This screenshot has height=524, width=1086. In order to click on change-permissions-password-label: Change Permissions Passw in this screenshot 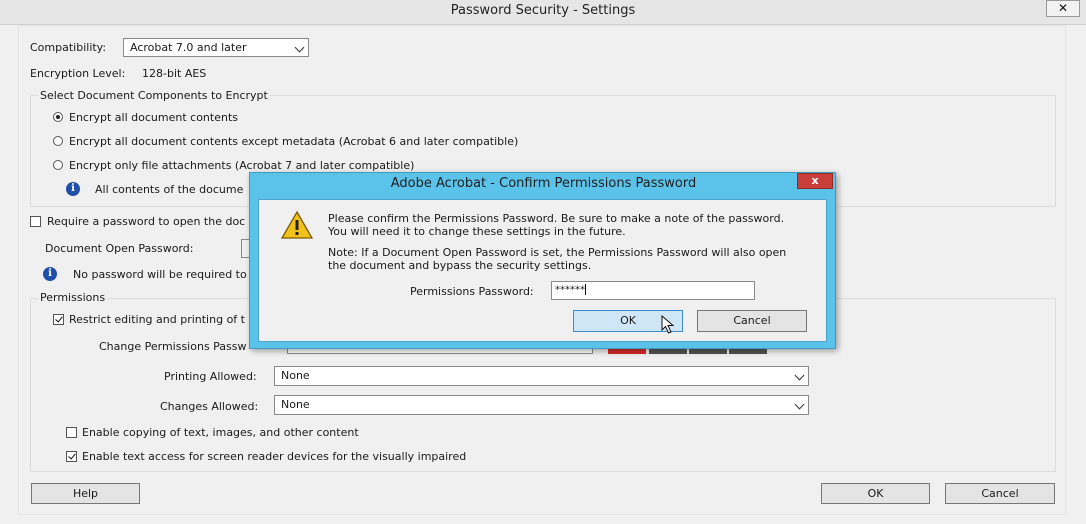, I will do `click(173, 346)`.